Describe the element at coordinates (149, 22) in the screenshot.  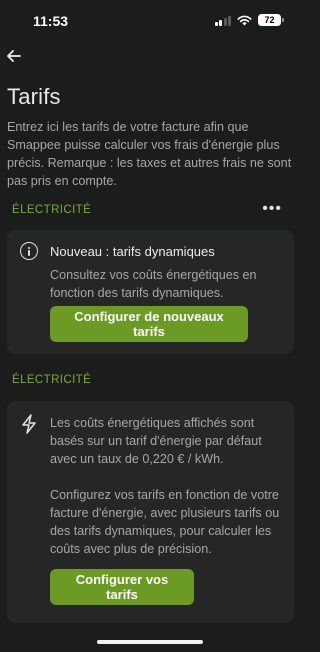
I see `status-bar: 11:53 72` at that location.